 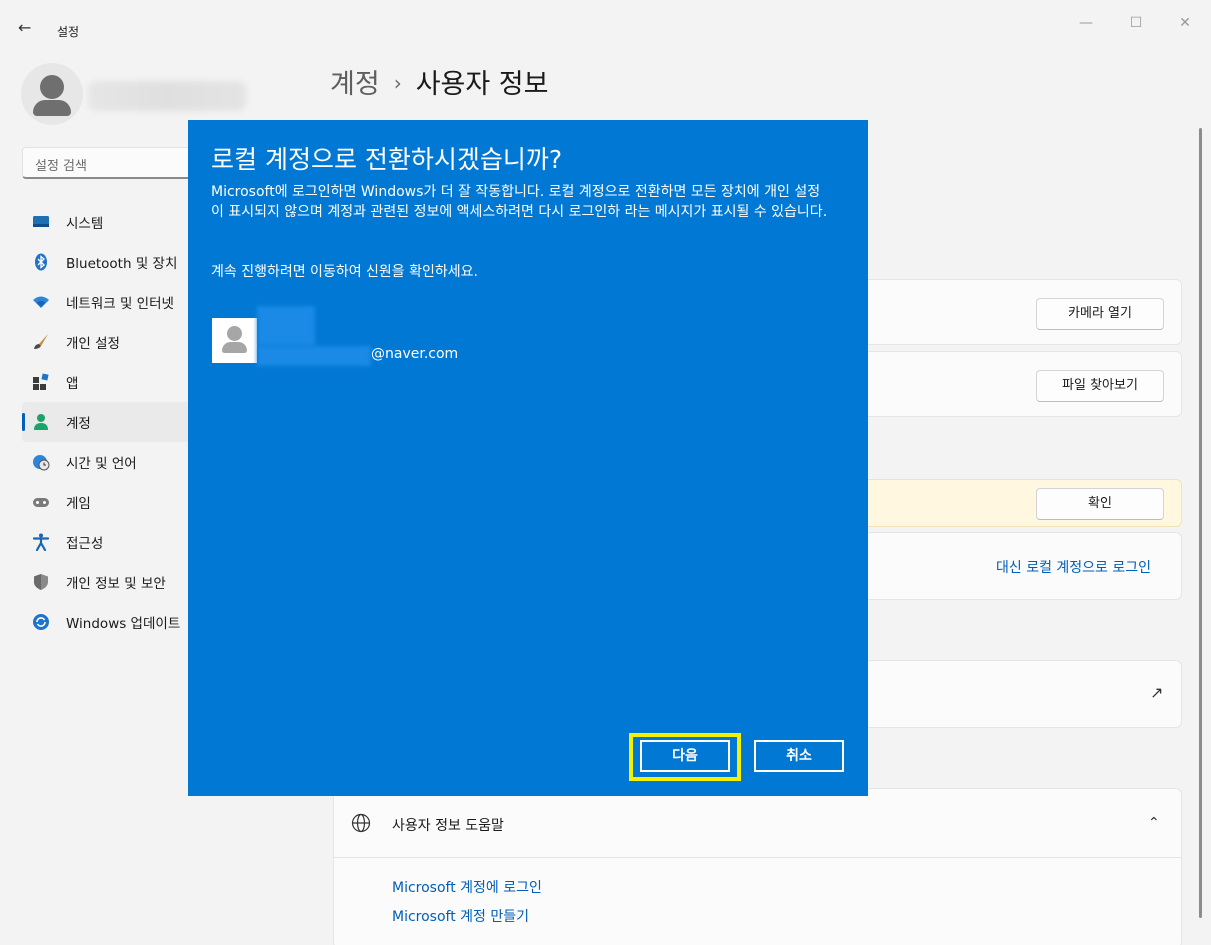 What do you see at coordinates (41, 622) in the screenshot?
I see `update-icon` at bounding box center [41, 622].